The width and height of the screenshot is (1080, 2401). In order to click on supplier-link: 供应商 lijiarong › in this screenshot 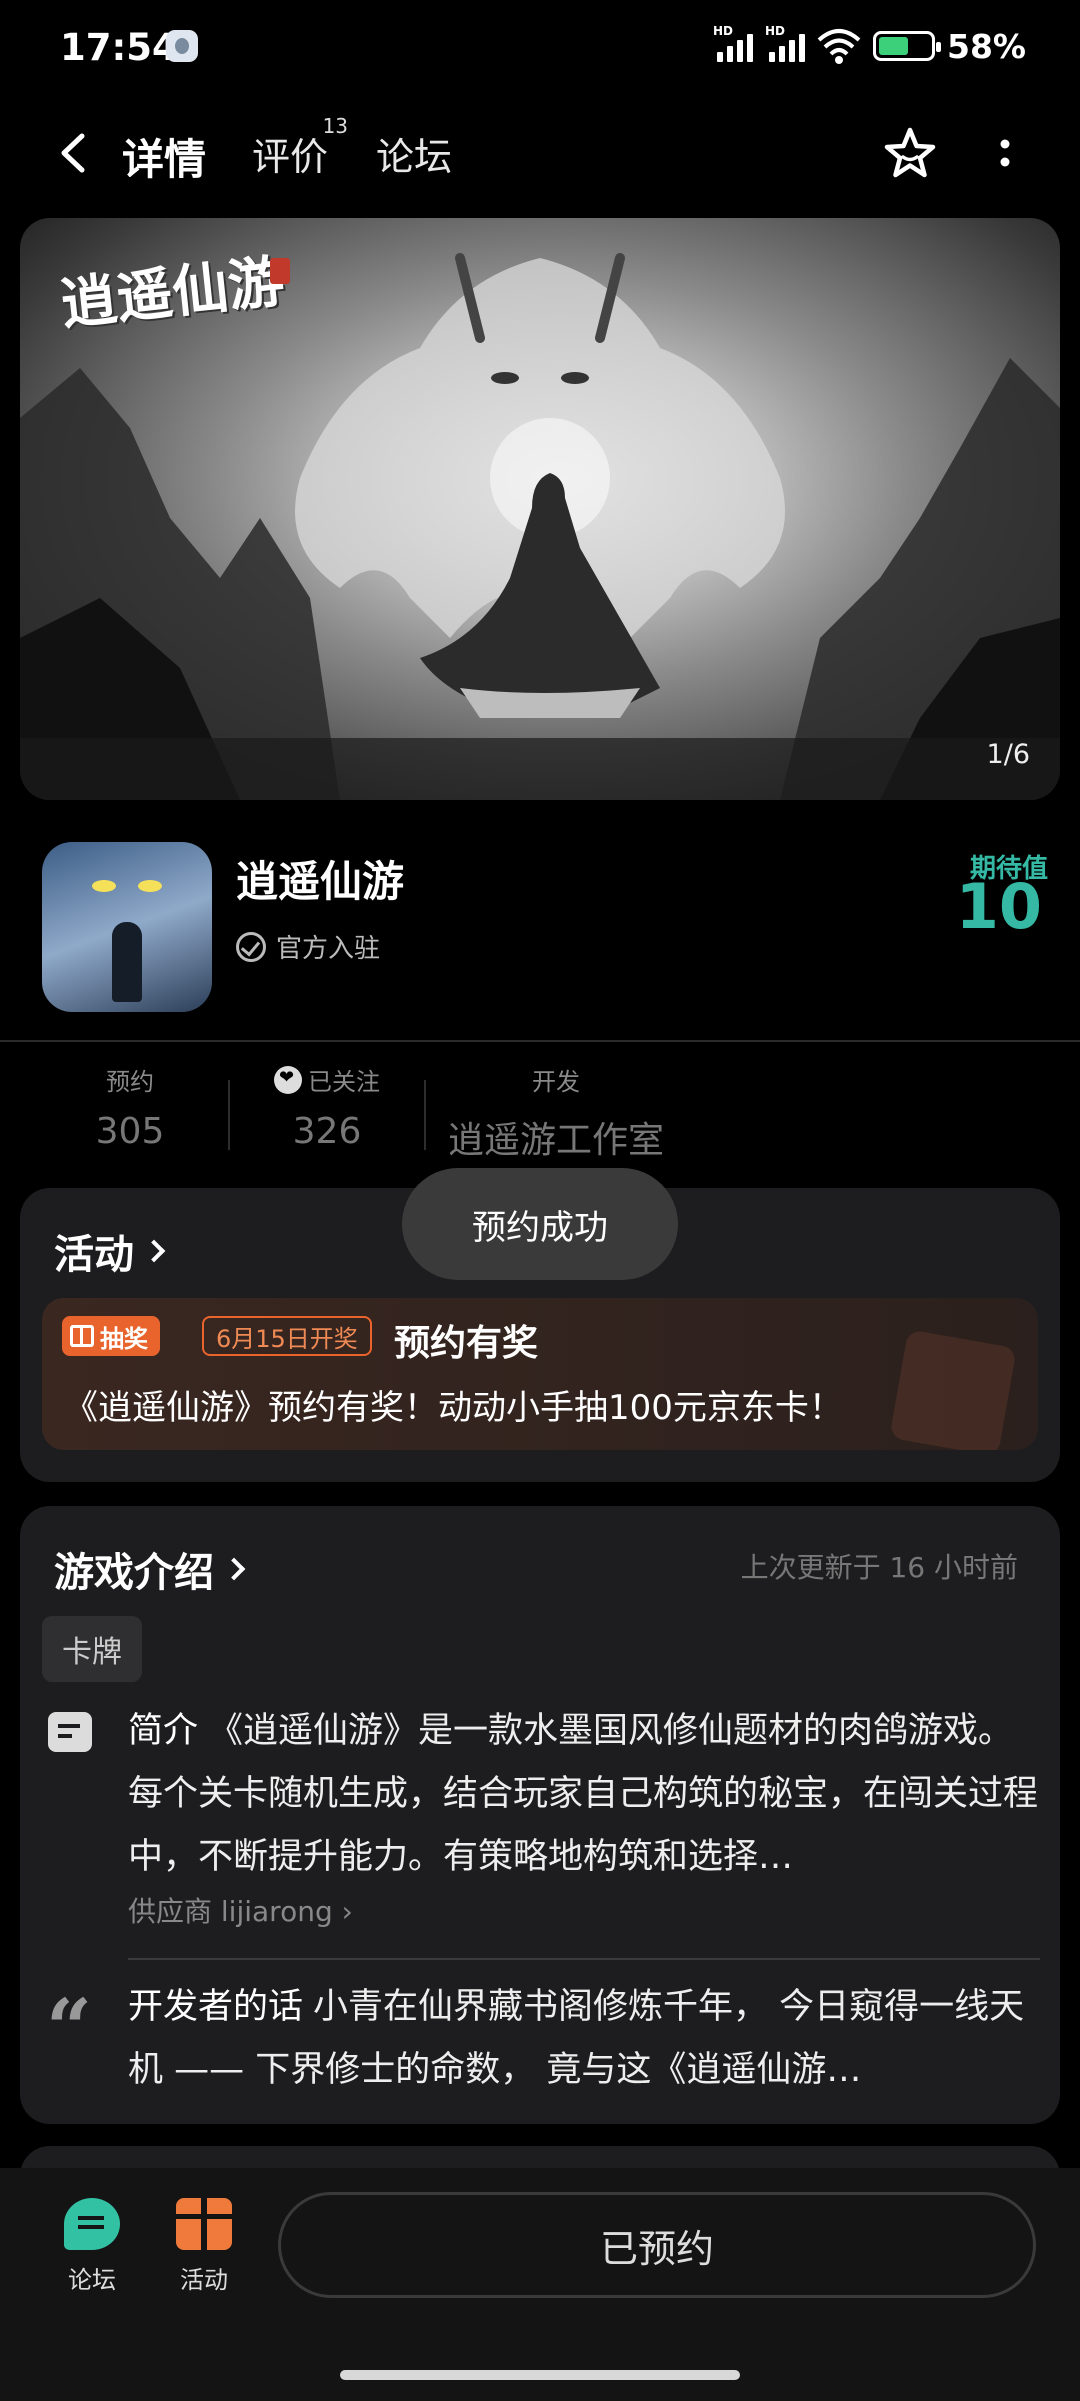, I will do `click(240, 1910)`.